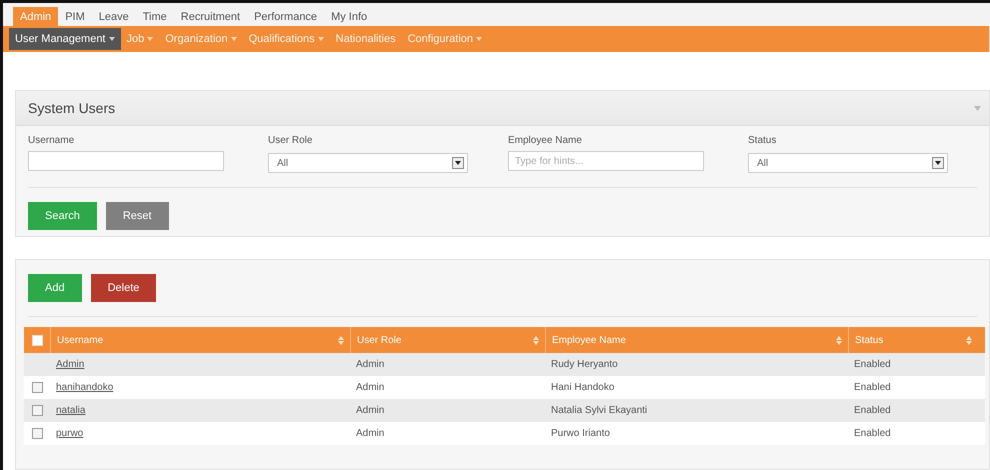  I want to click on input-field, so click(126, 161).